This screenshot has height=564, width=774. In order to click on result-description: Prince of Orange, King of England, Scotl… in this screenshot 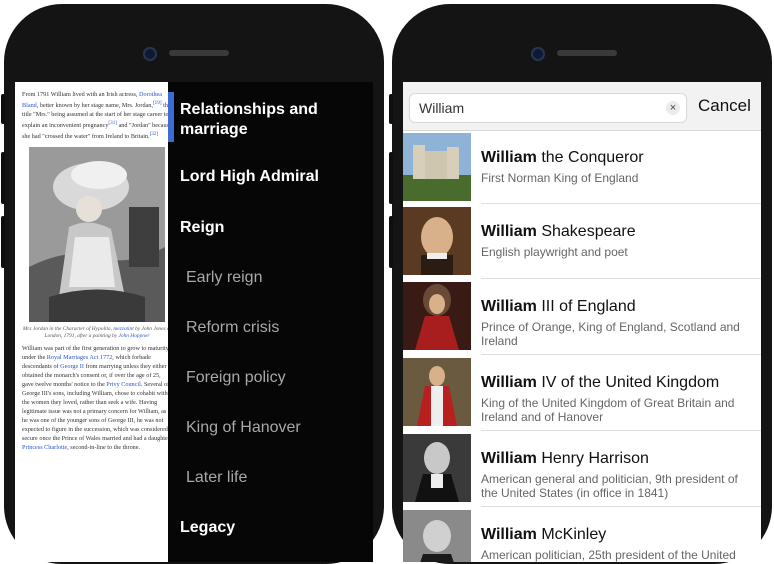, I will do `click(610, 334)`.